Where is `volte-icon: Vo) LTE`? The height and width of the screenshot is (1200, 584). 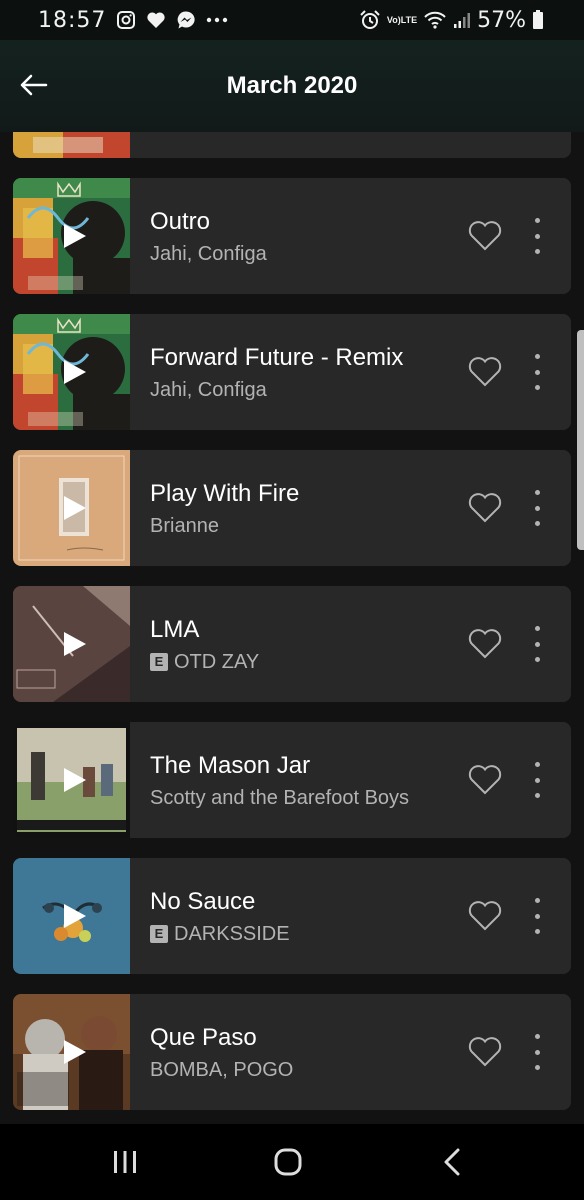
volte-icon: Vo) LTE is located at coordinates (402, 19).